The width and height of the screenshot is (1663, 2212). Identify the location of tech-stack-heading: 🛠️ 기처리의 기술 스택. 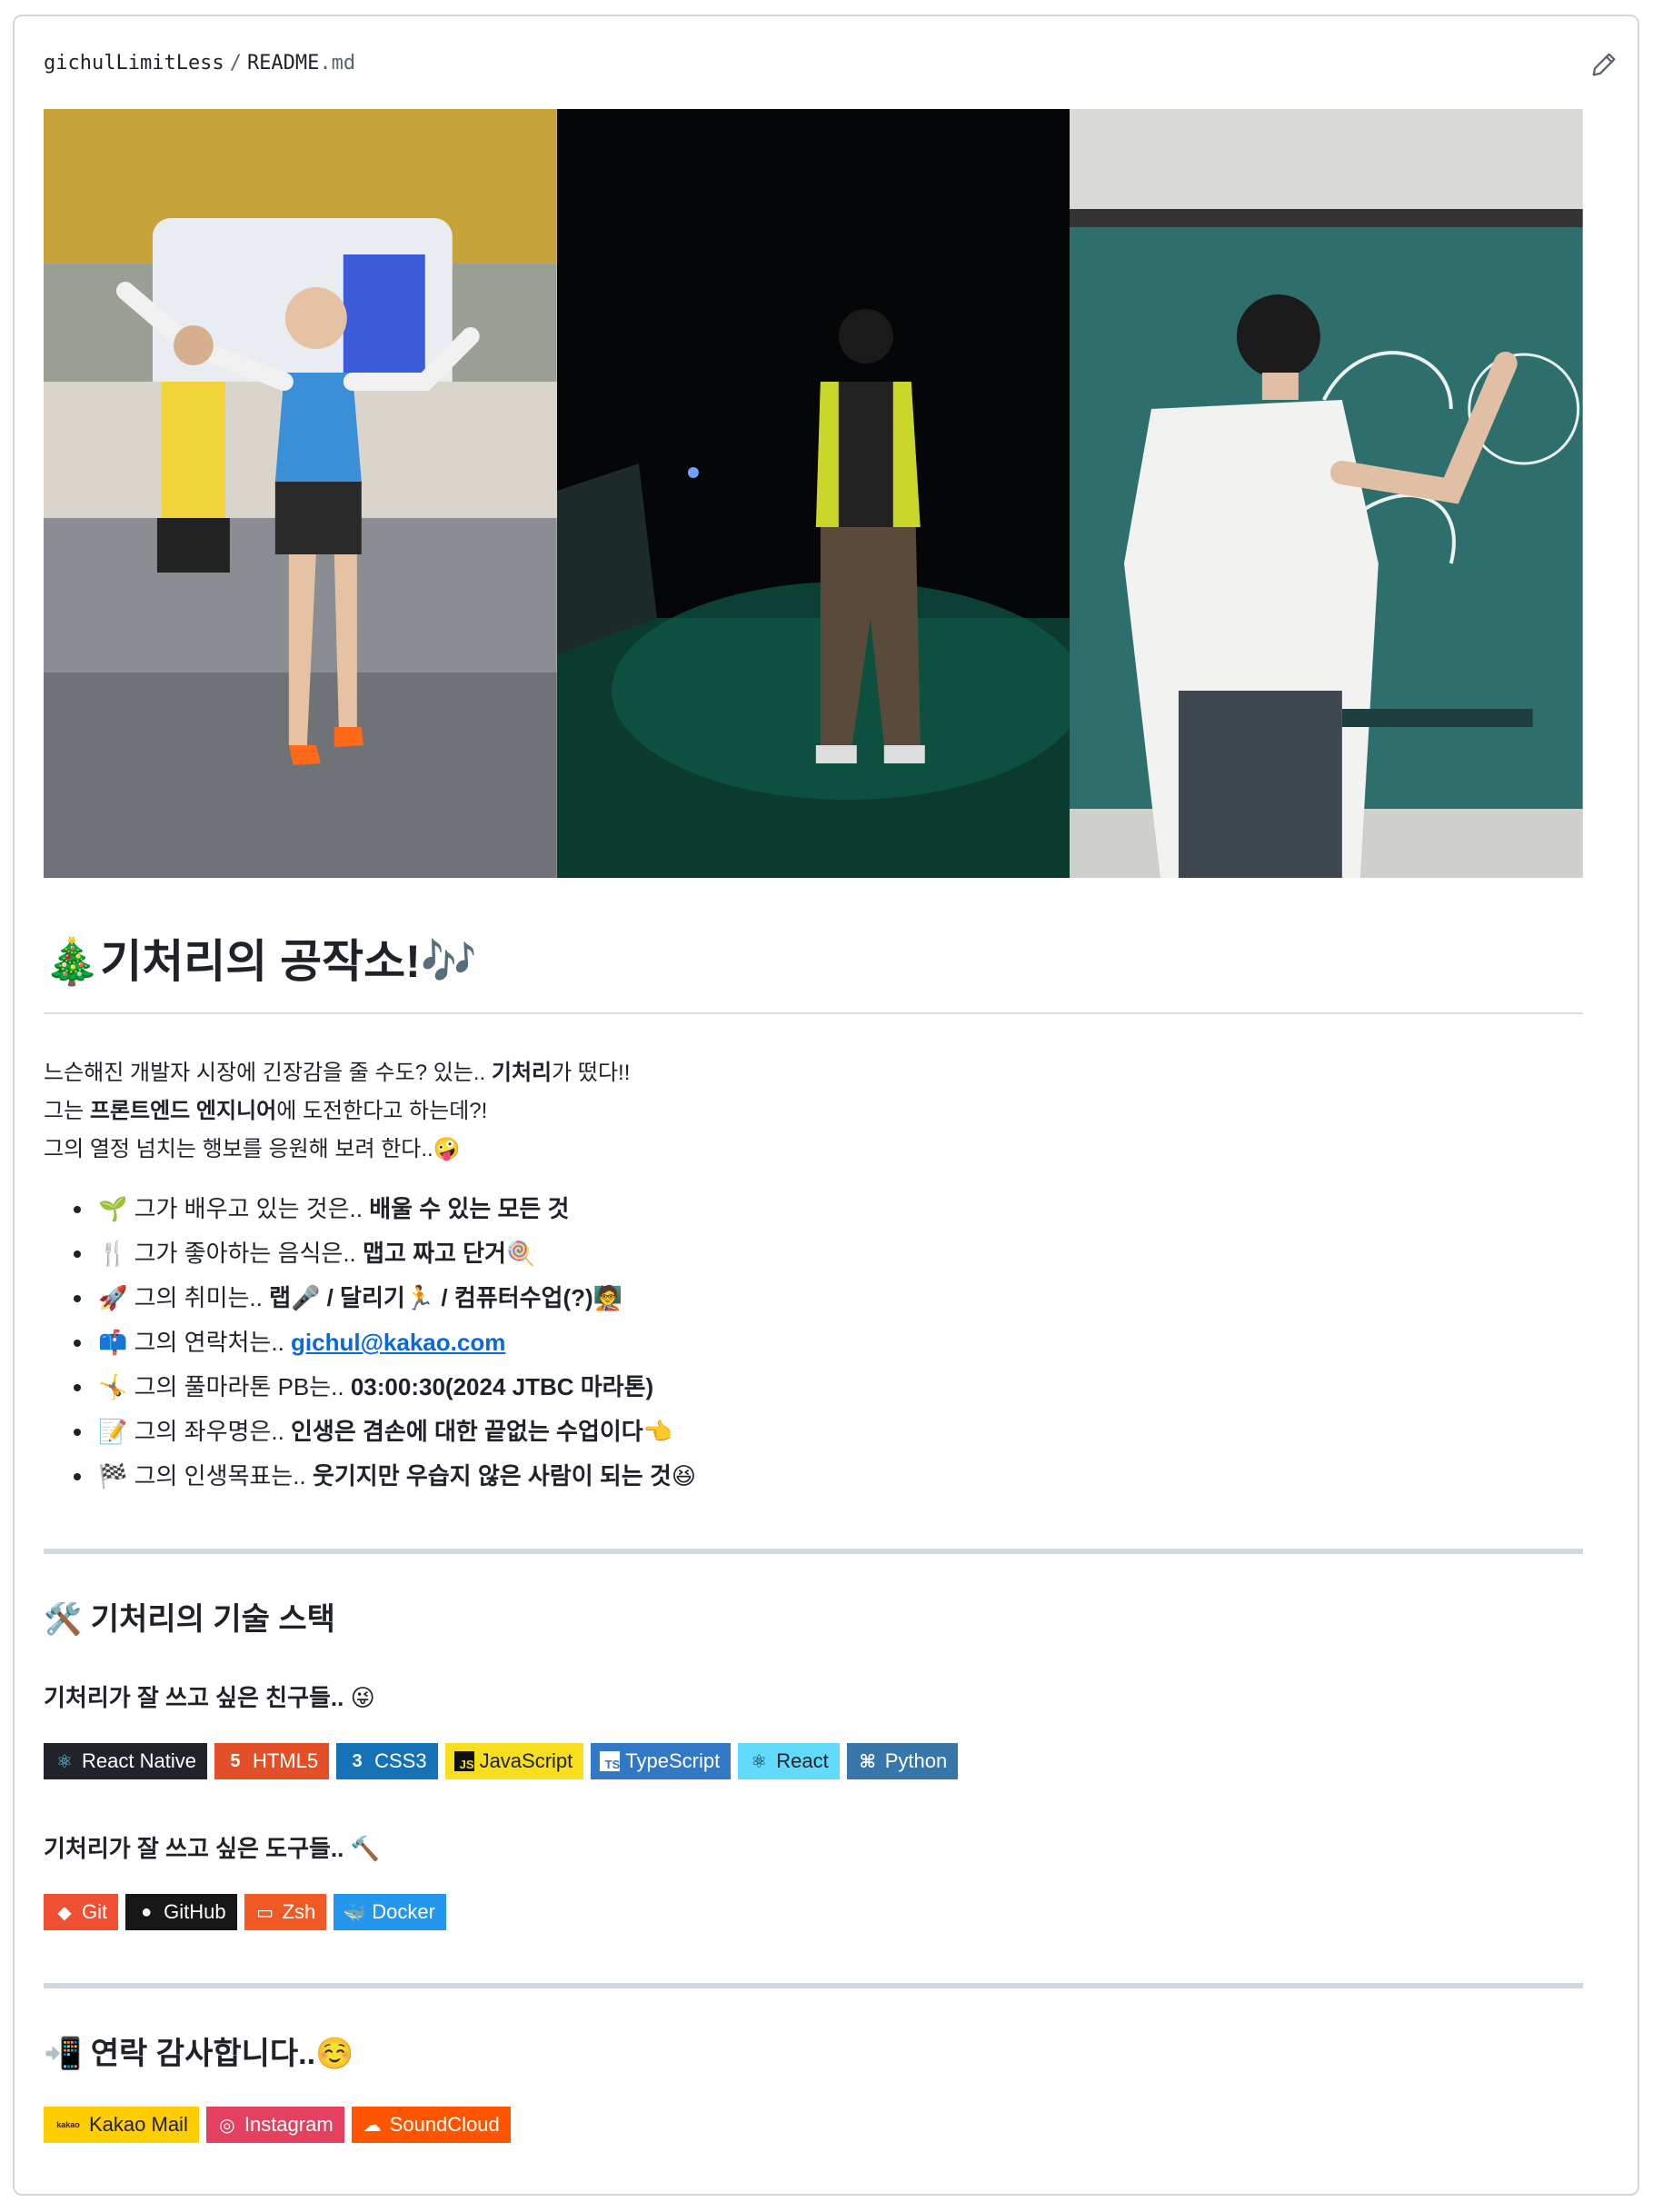
(189, 1619).